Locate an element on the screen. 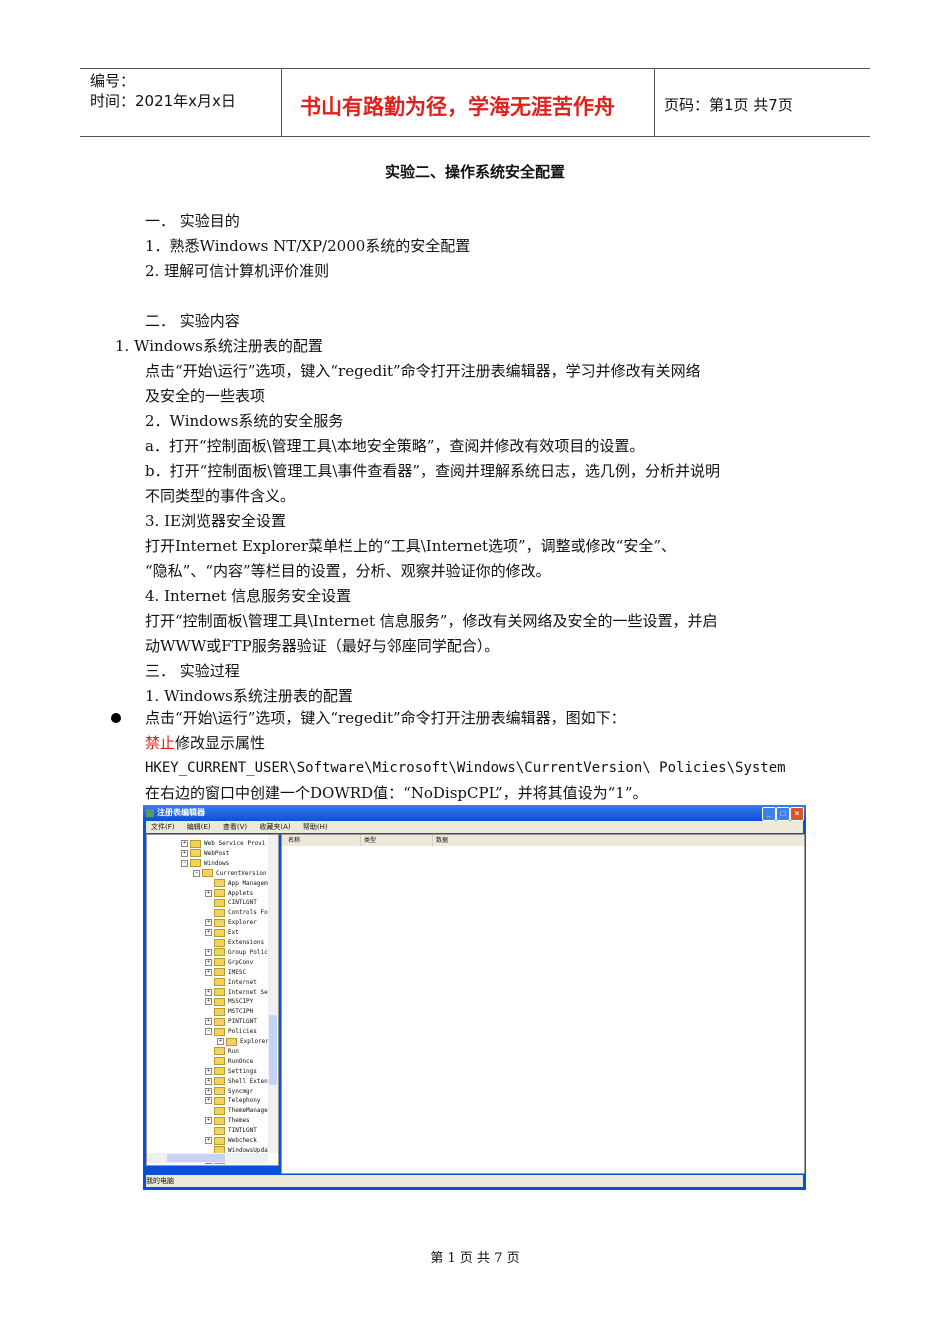  tree-item: Run is located at coordinates (222, 1052).